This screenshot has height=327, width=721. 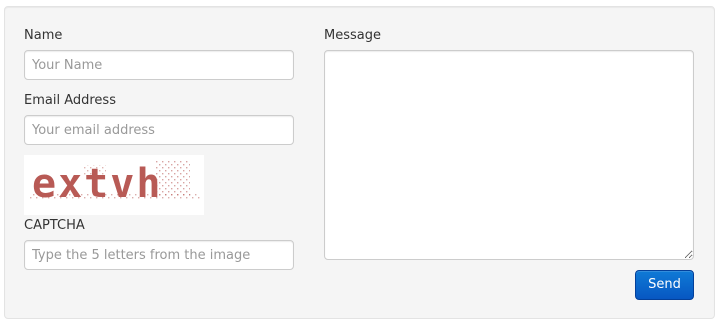 What do you see at coordinates (352, 35) in the screenshot?
I see `message-label: Message` at bounding box center [352, 35].